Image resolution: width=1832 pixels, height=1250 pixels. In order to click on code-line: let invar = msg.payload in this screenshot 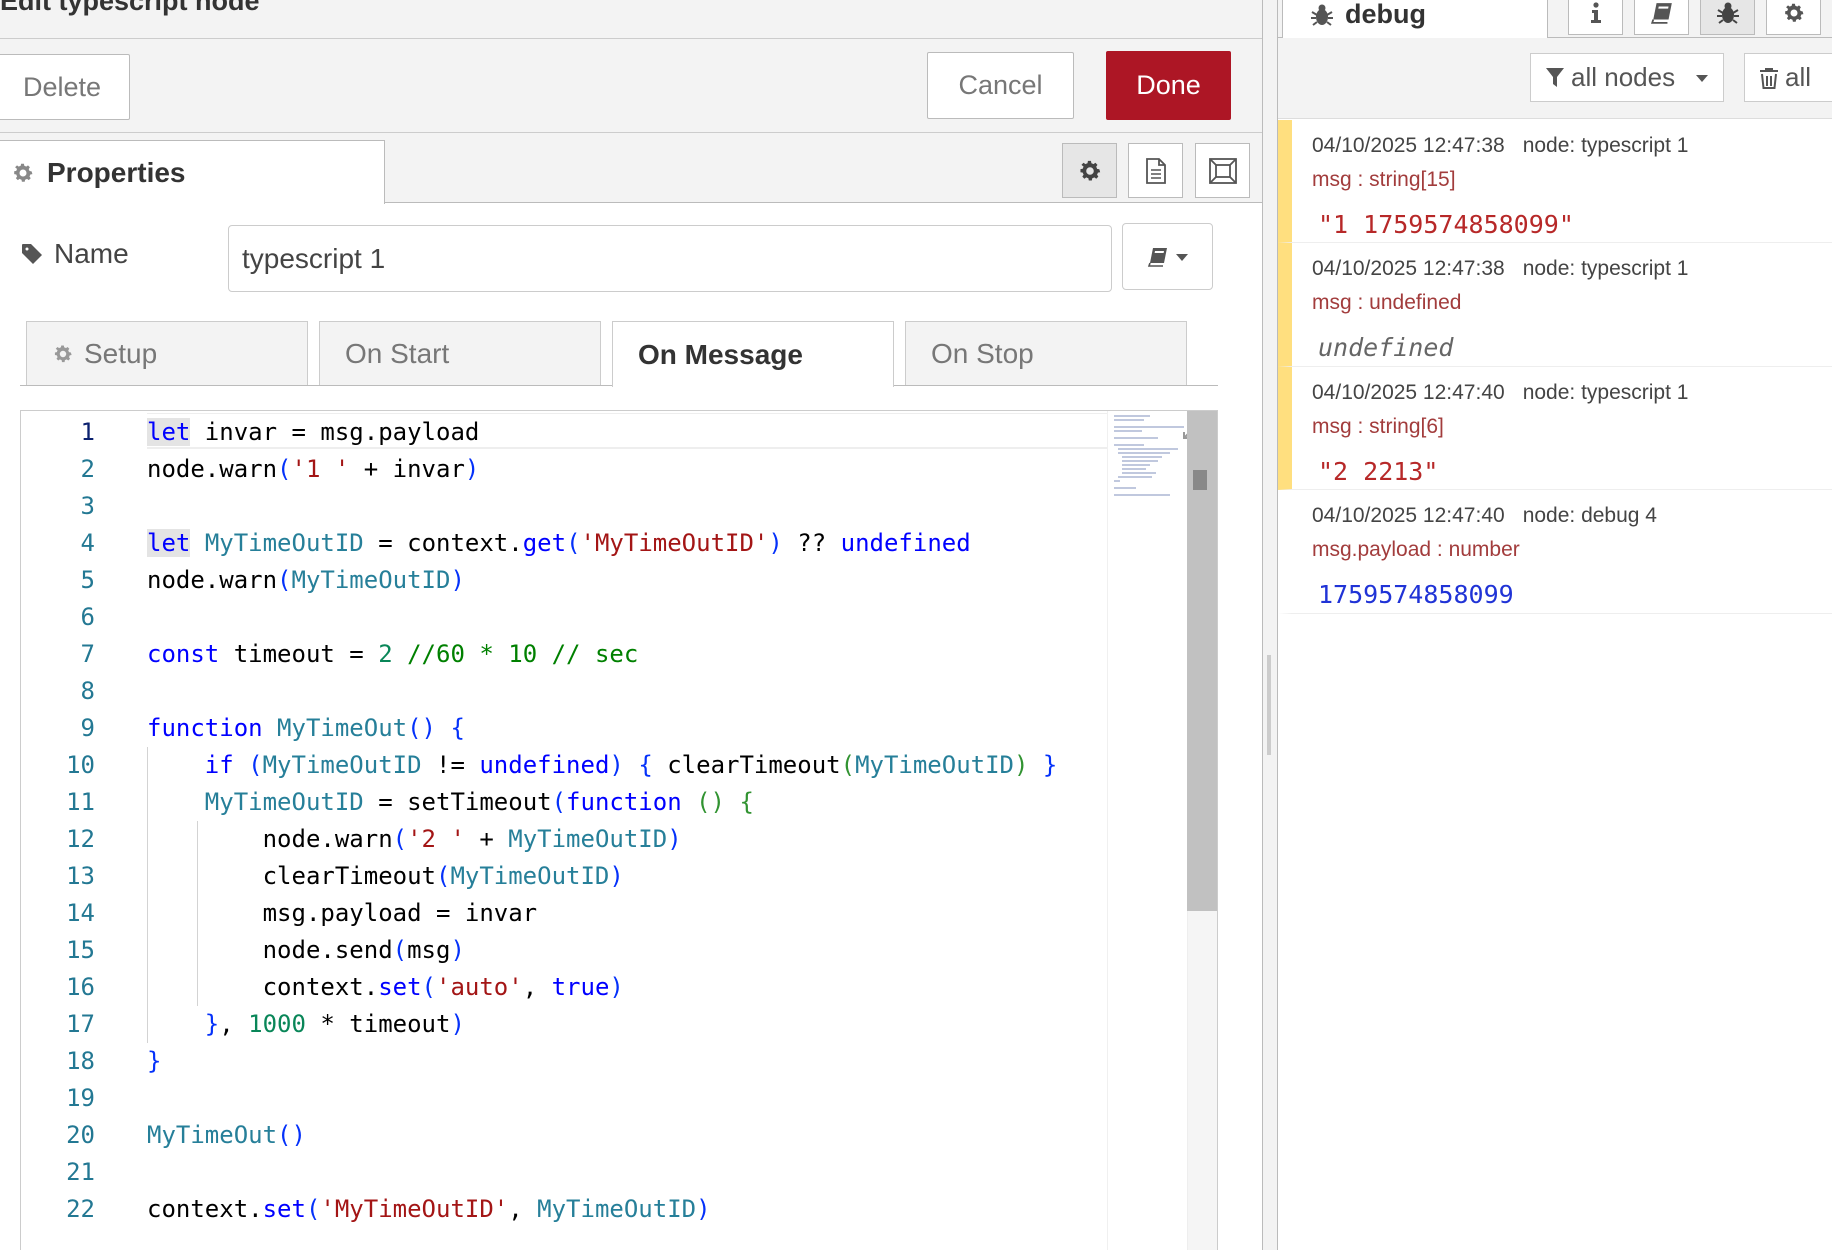, I will do `click(313, 432)`.